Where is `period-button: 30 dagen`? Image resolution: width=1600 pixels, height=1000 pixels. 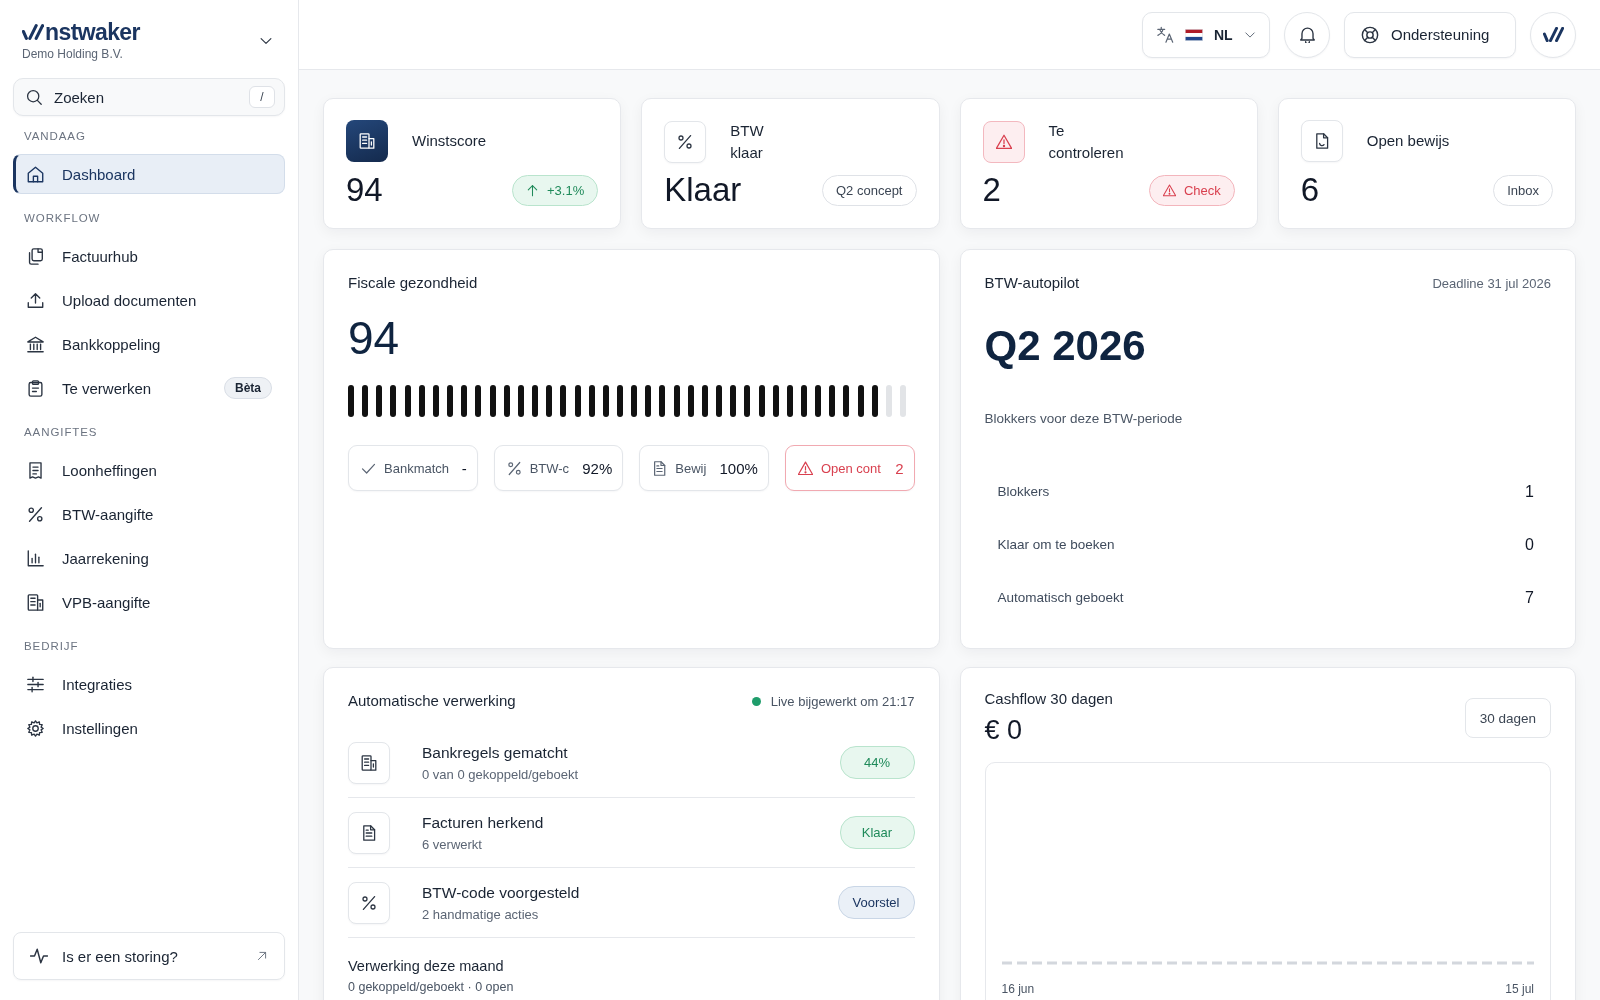 period-button: 30 dagen is located at coordinates (1507, 718).